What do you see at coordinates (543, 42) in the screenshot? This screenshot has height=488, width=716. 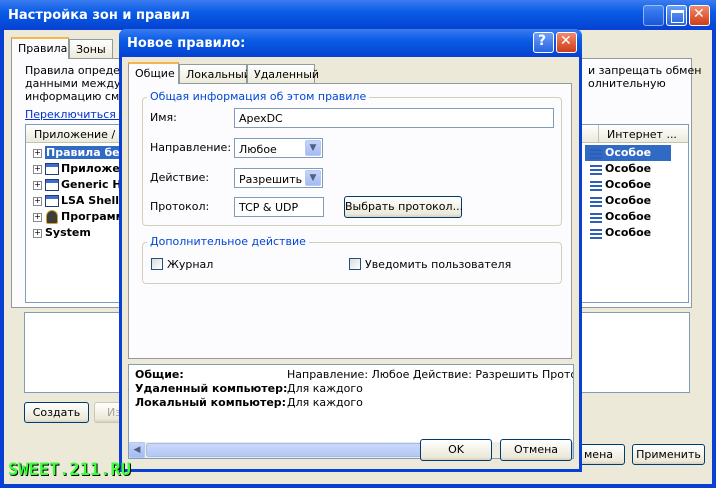 I see `help-icon: ?` at bounding box center [543, 42].